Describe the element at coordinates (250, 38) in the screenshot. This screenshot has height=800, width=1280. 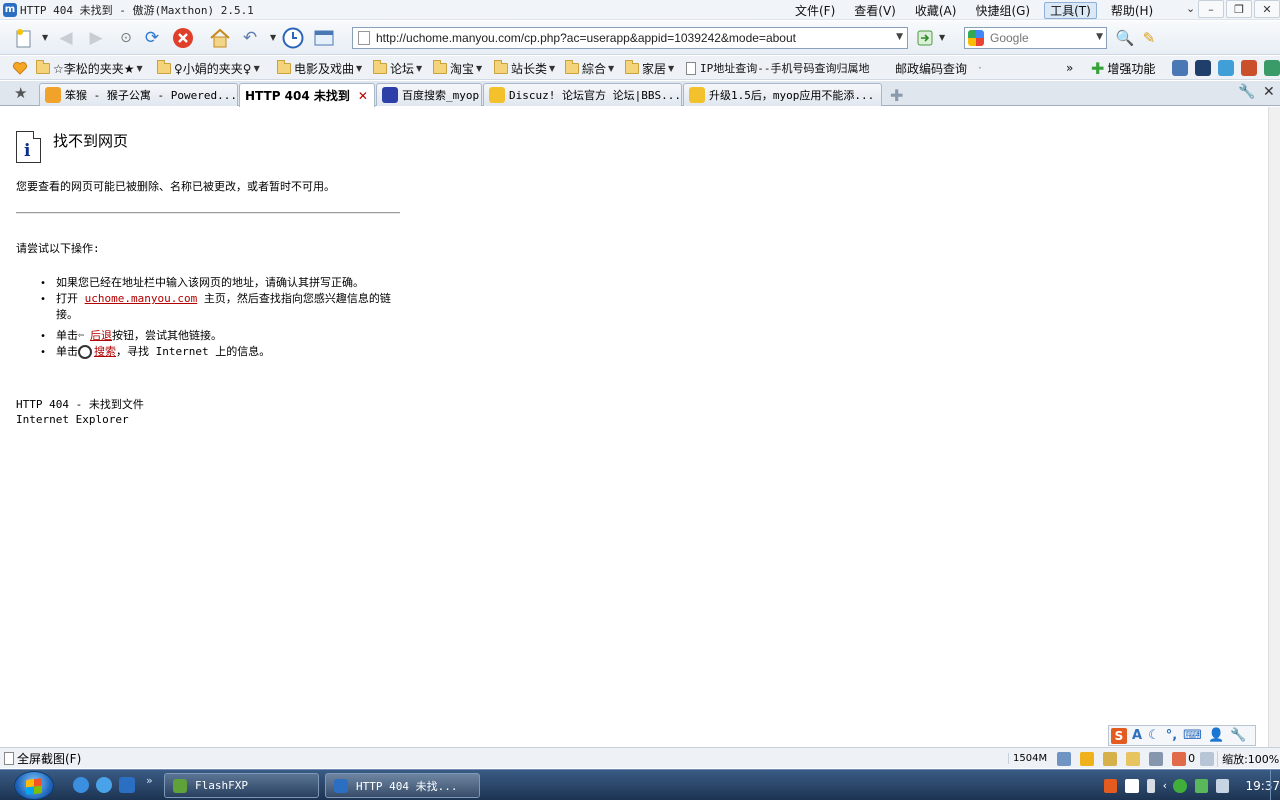
I see `undo-close-icon: ↶` at that location.